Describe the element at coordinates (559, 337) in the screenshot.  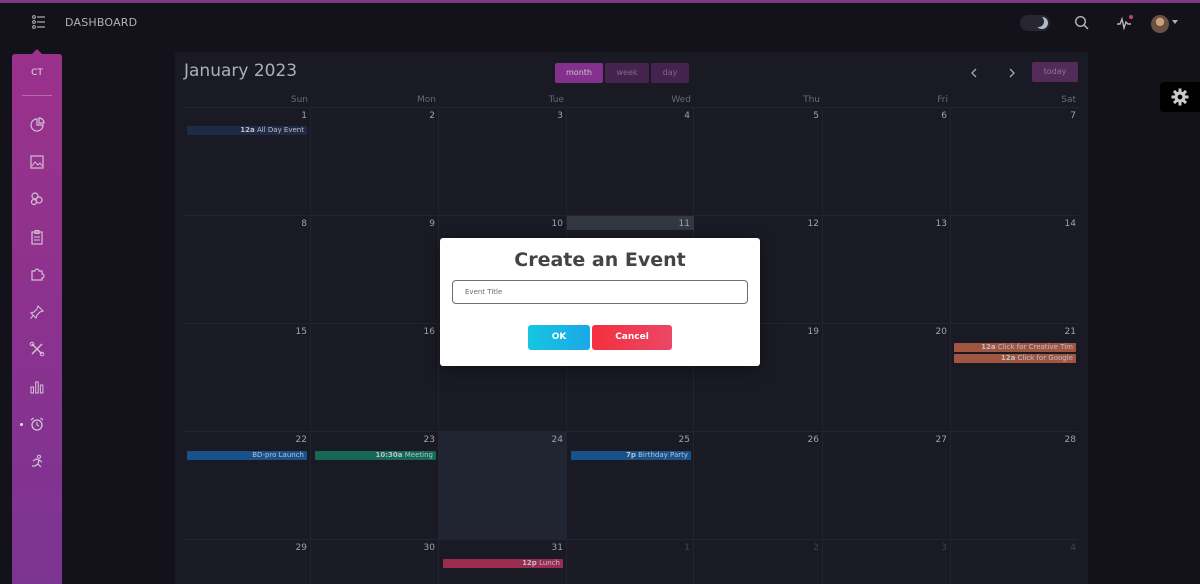
I see `ok-button: OK` at that location.